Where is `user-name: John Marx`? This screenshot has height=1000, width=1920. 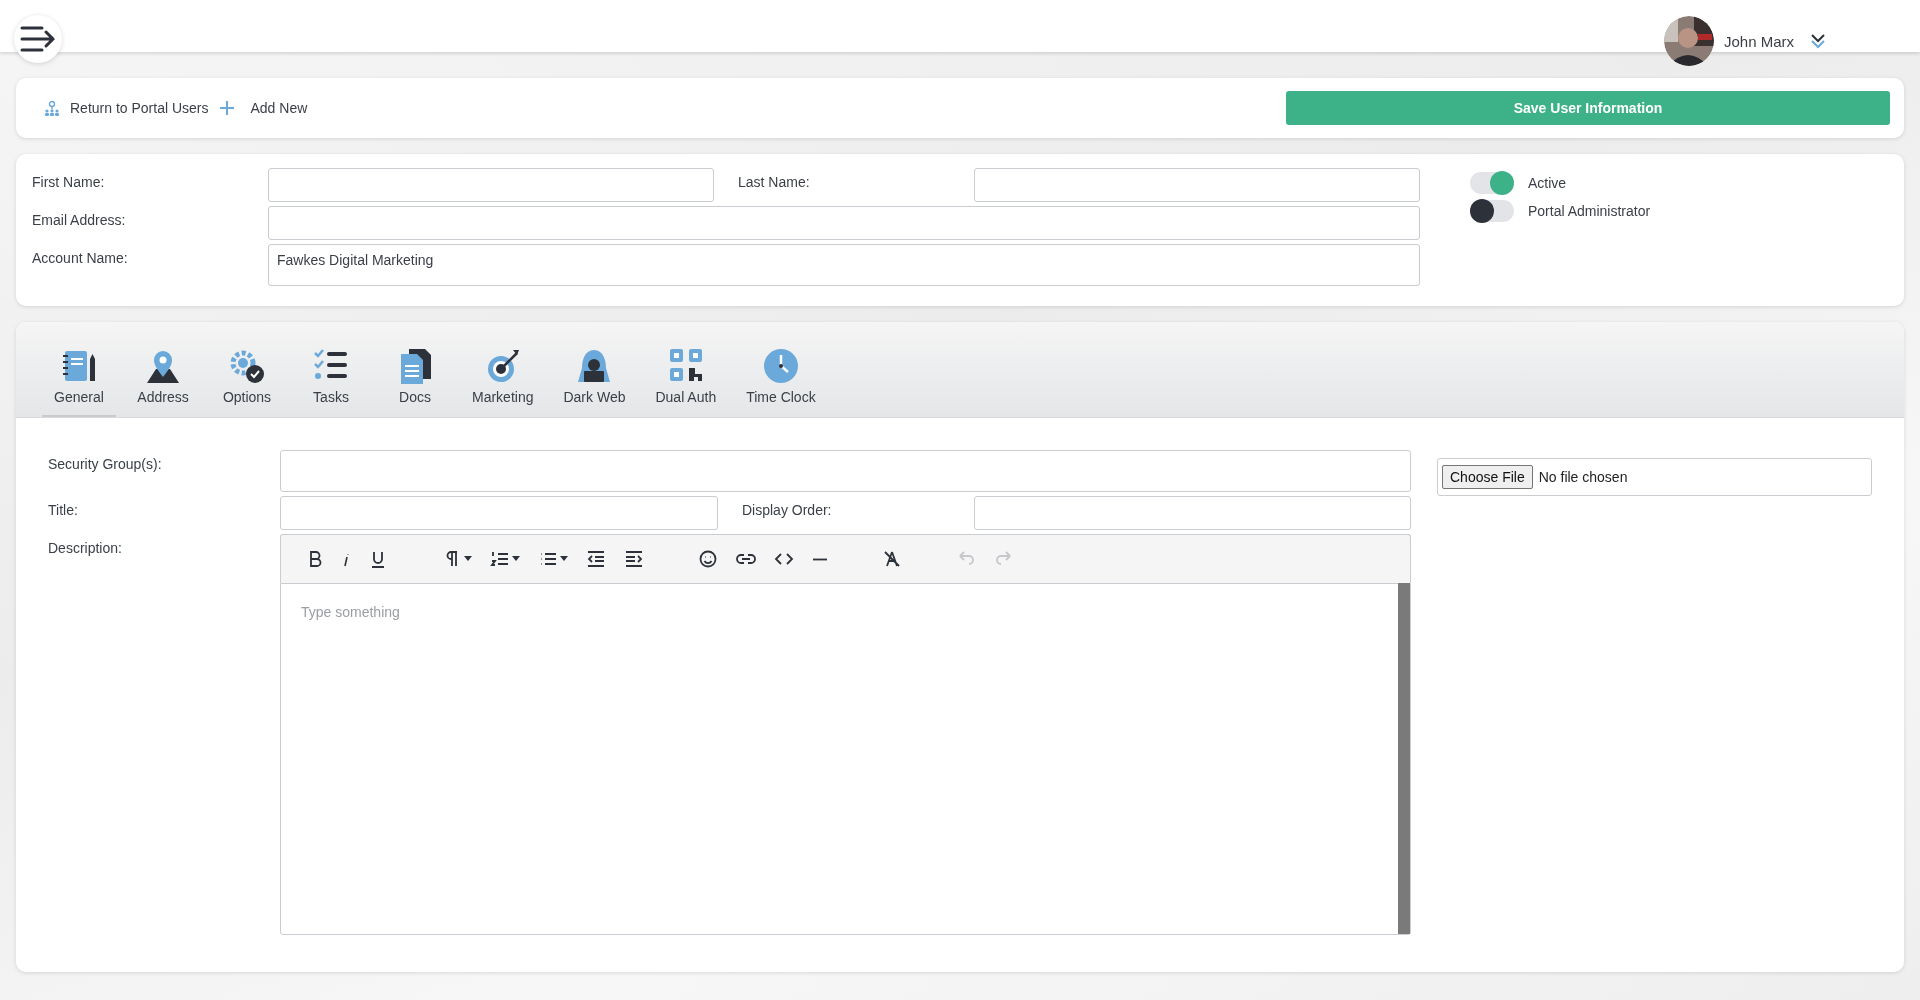 user-name: John Marx is located at coordinates (1758, 41).